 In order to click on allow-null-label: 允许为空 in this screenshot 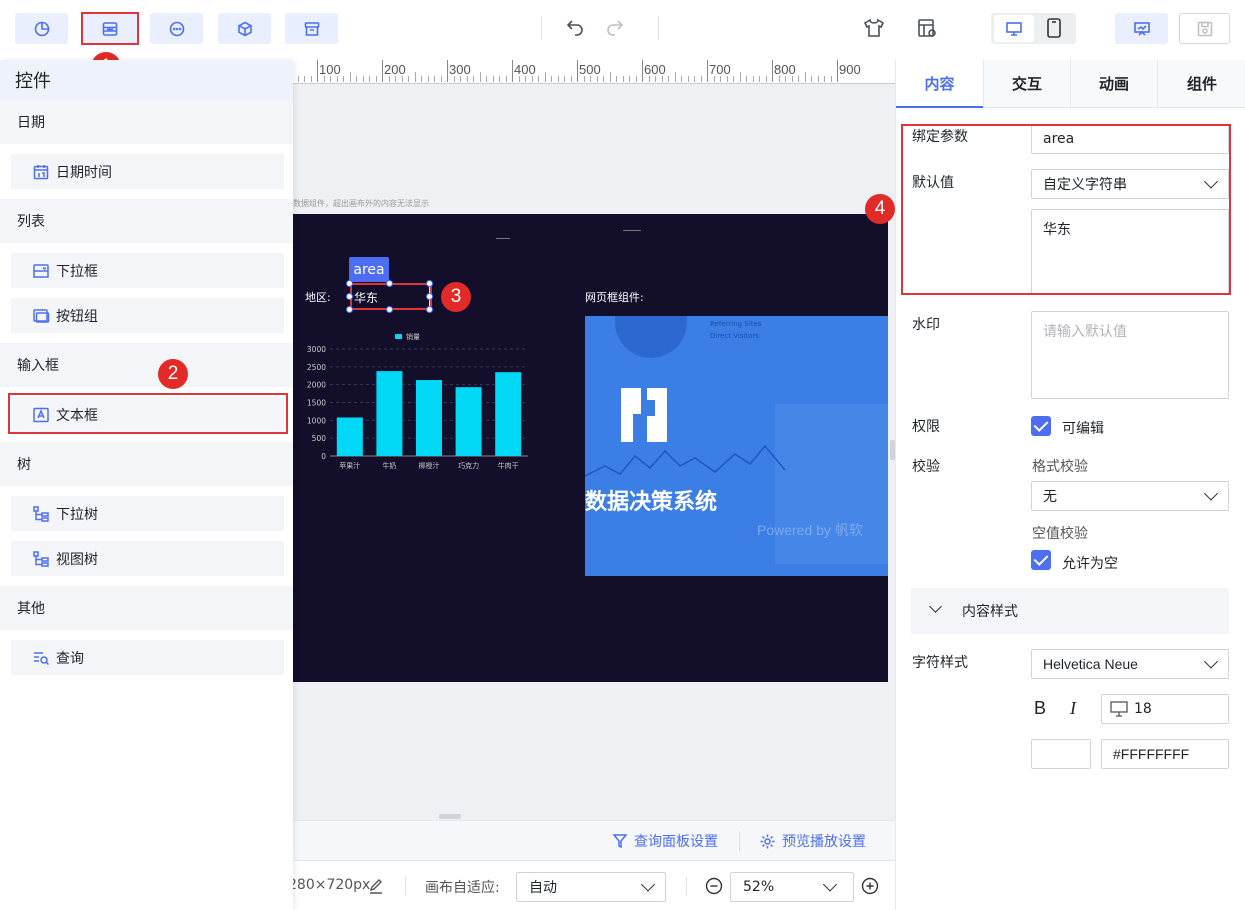, I will do `click(1090, 564)`.